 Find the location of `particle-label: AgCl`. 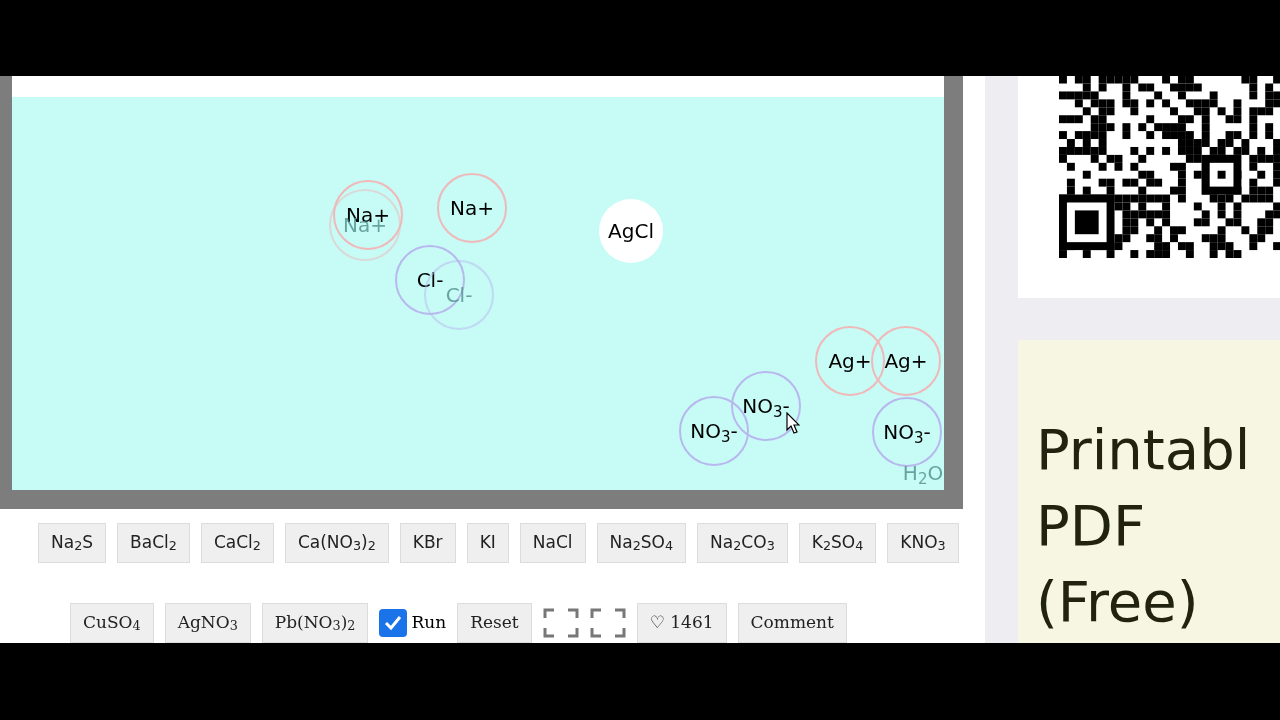

particle-label: AgCl is located at coordinates (631, 231).